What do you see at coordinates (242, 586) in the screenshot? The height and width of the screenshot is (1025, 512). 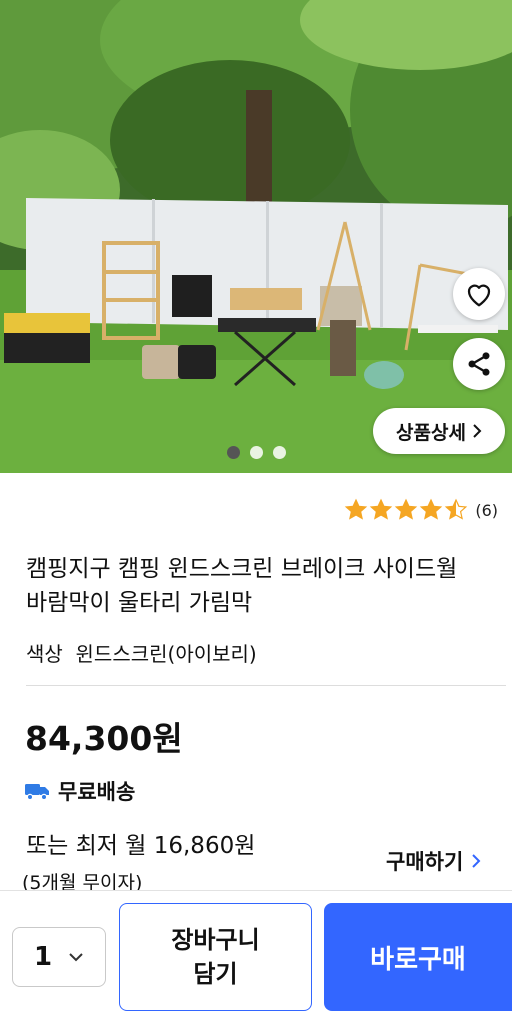 I see `product-title: 캠핑지구 캠핑 윈드스크린 브레이크 사이드월 바람막이 울타리 가림막` at bounding box center [242, 586].